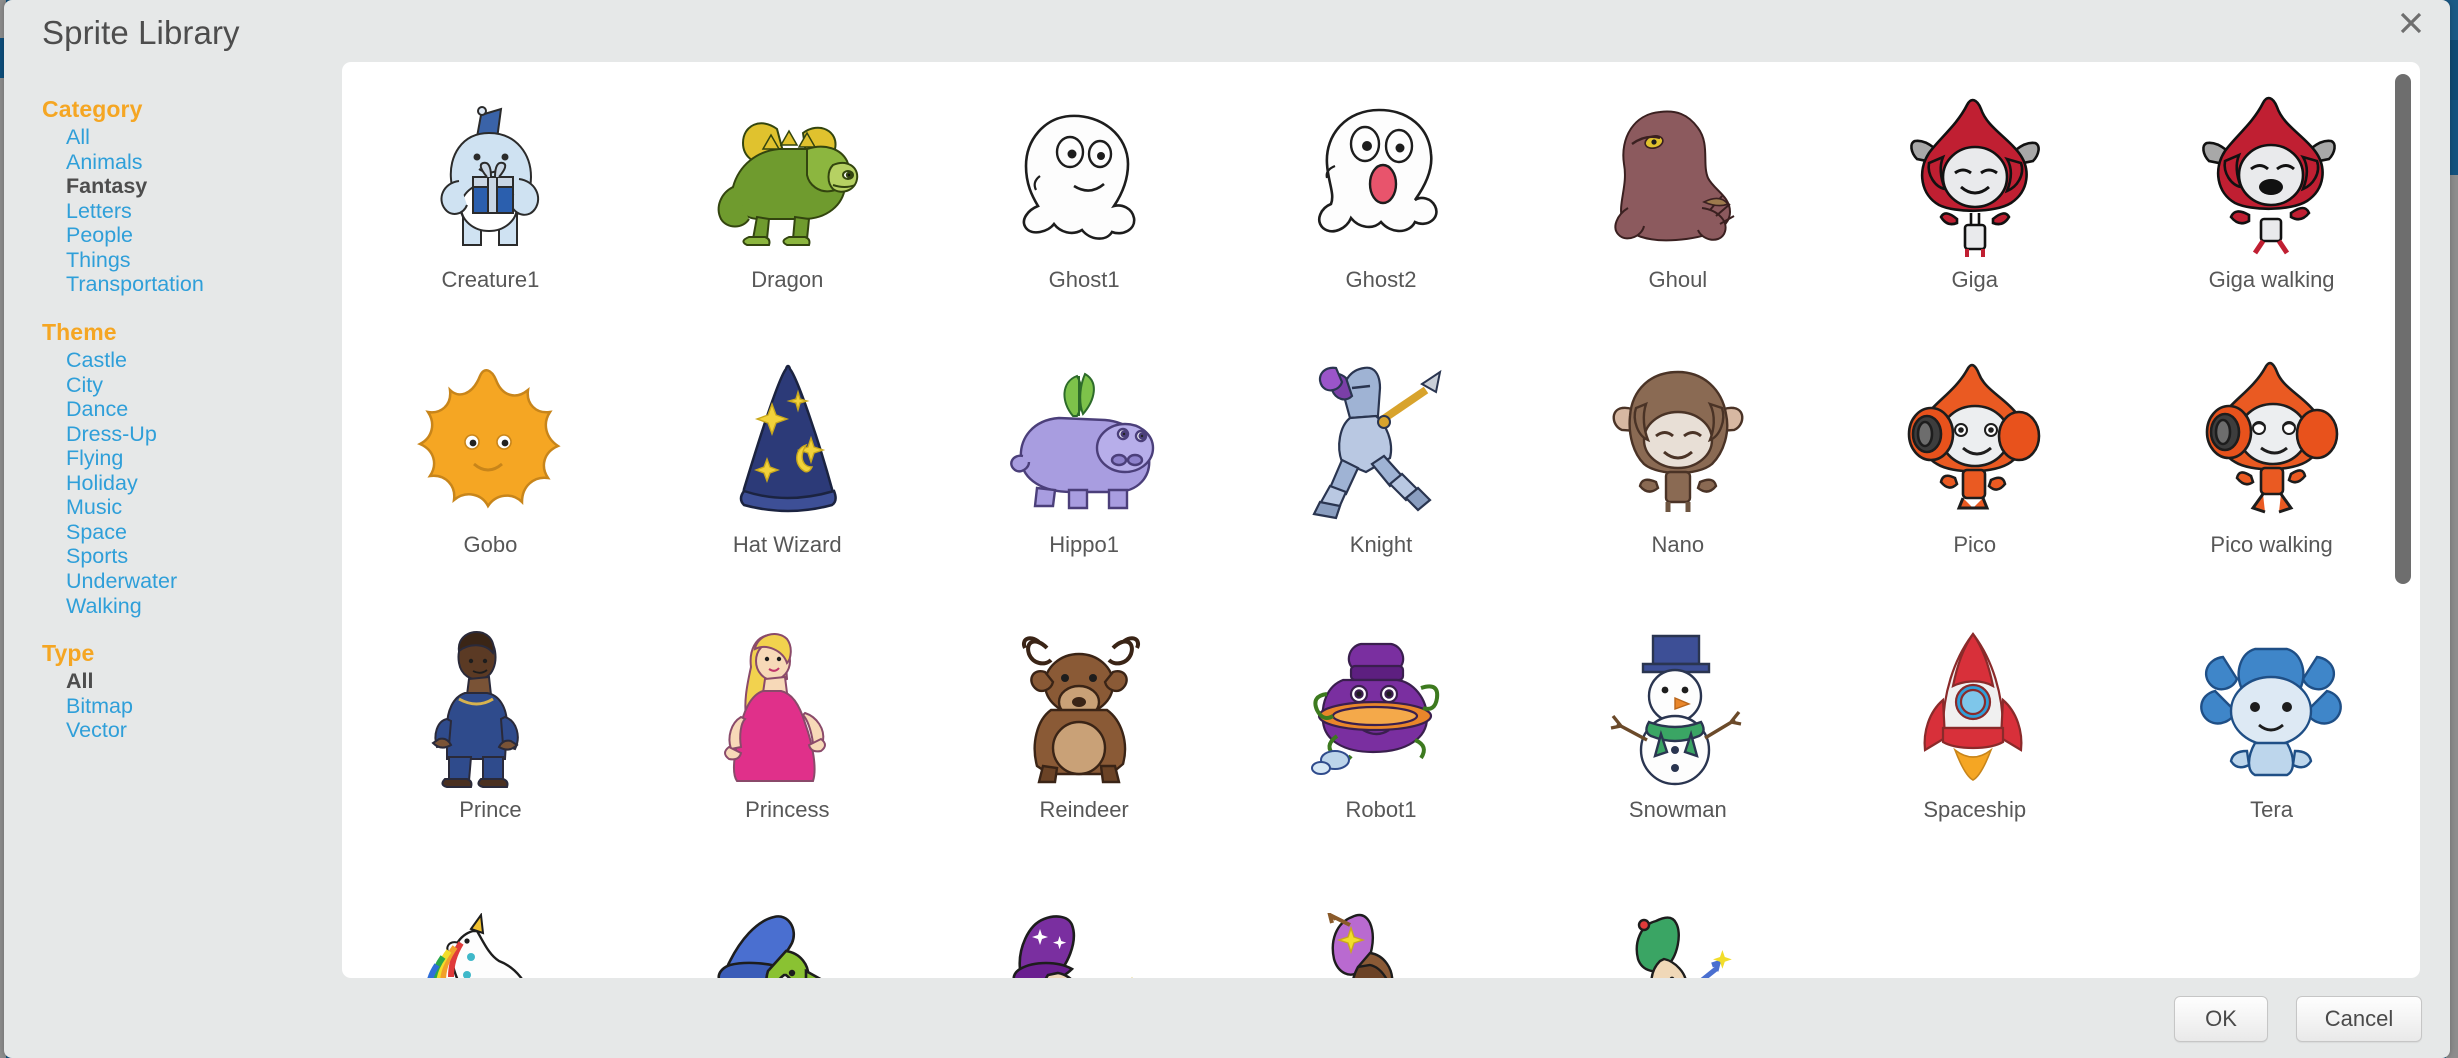 The width and height of the screenshot is (2458, 1058). What do you see at coordinates (787, 442) in the screenshot?
I see `hat-wizard-sprite` at bounding box center [787, 442].